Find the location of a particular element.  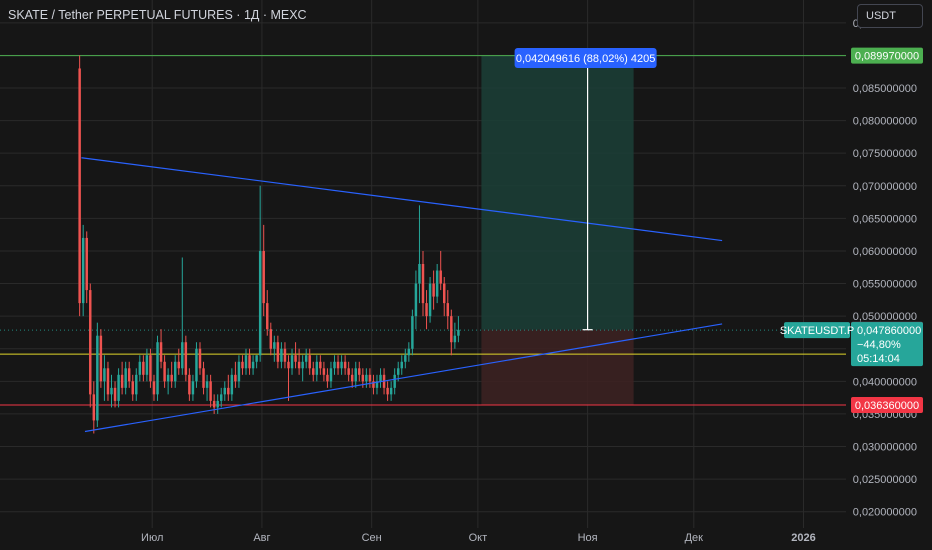

currency-button: USDT is located at coordinates (890, 16).